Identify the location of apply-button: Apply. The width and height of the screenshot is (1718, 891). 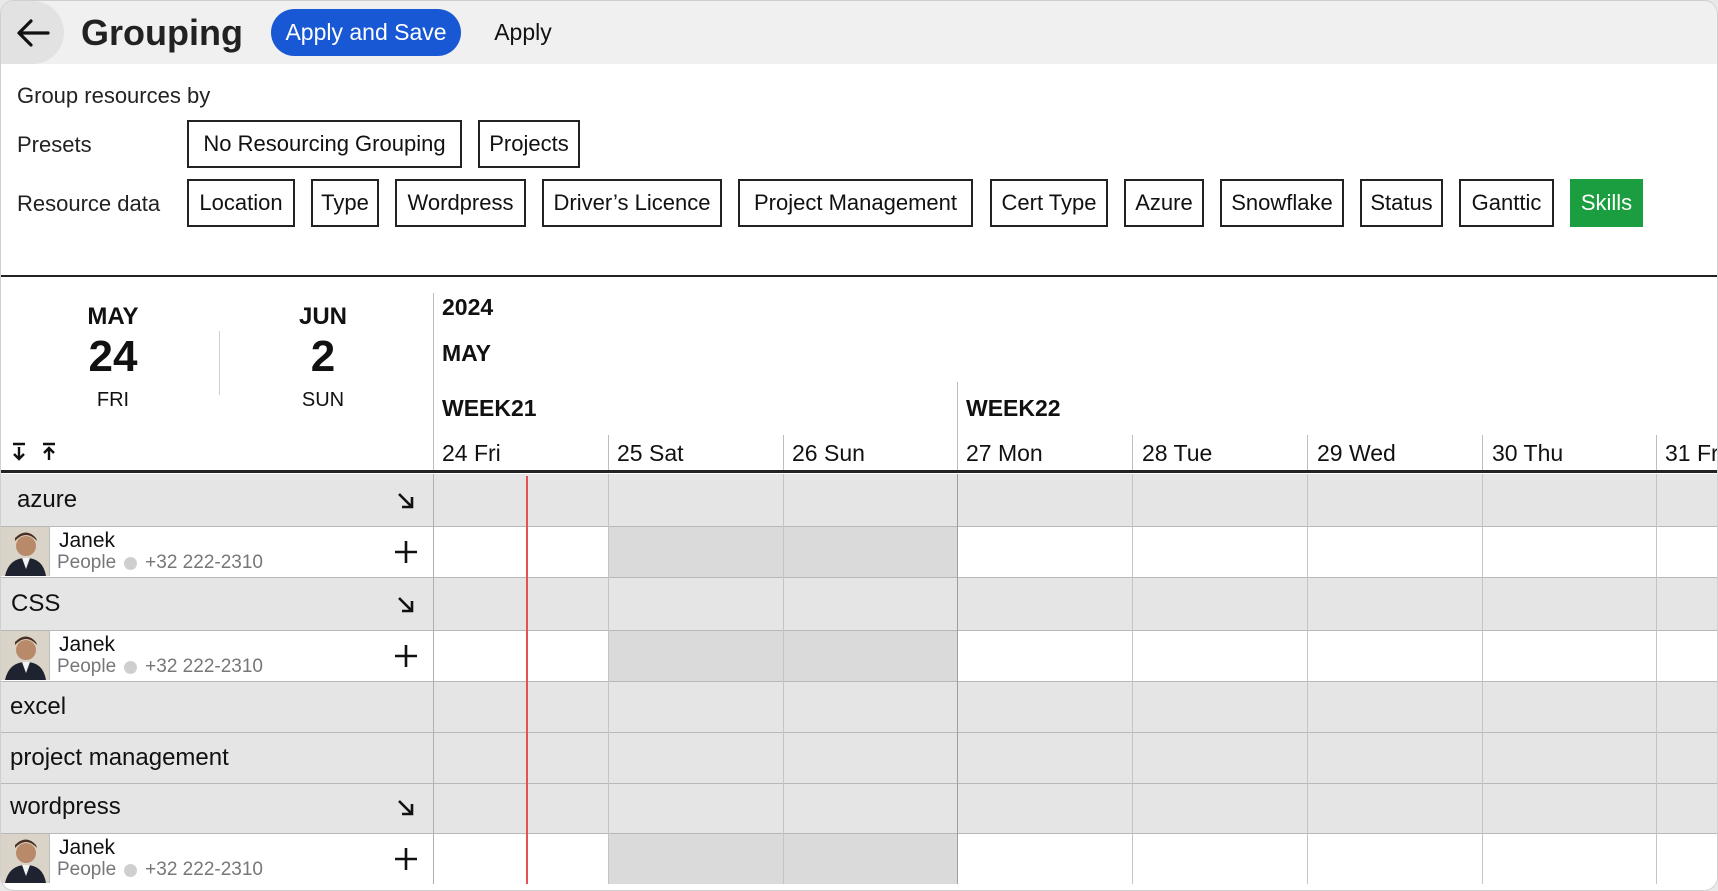
(523, 32).